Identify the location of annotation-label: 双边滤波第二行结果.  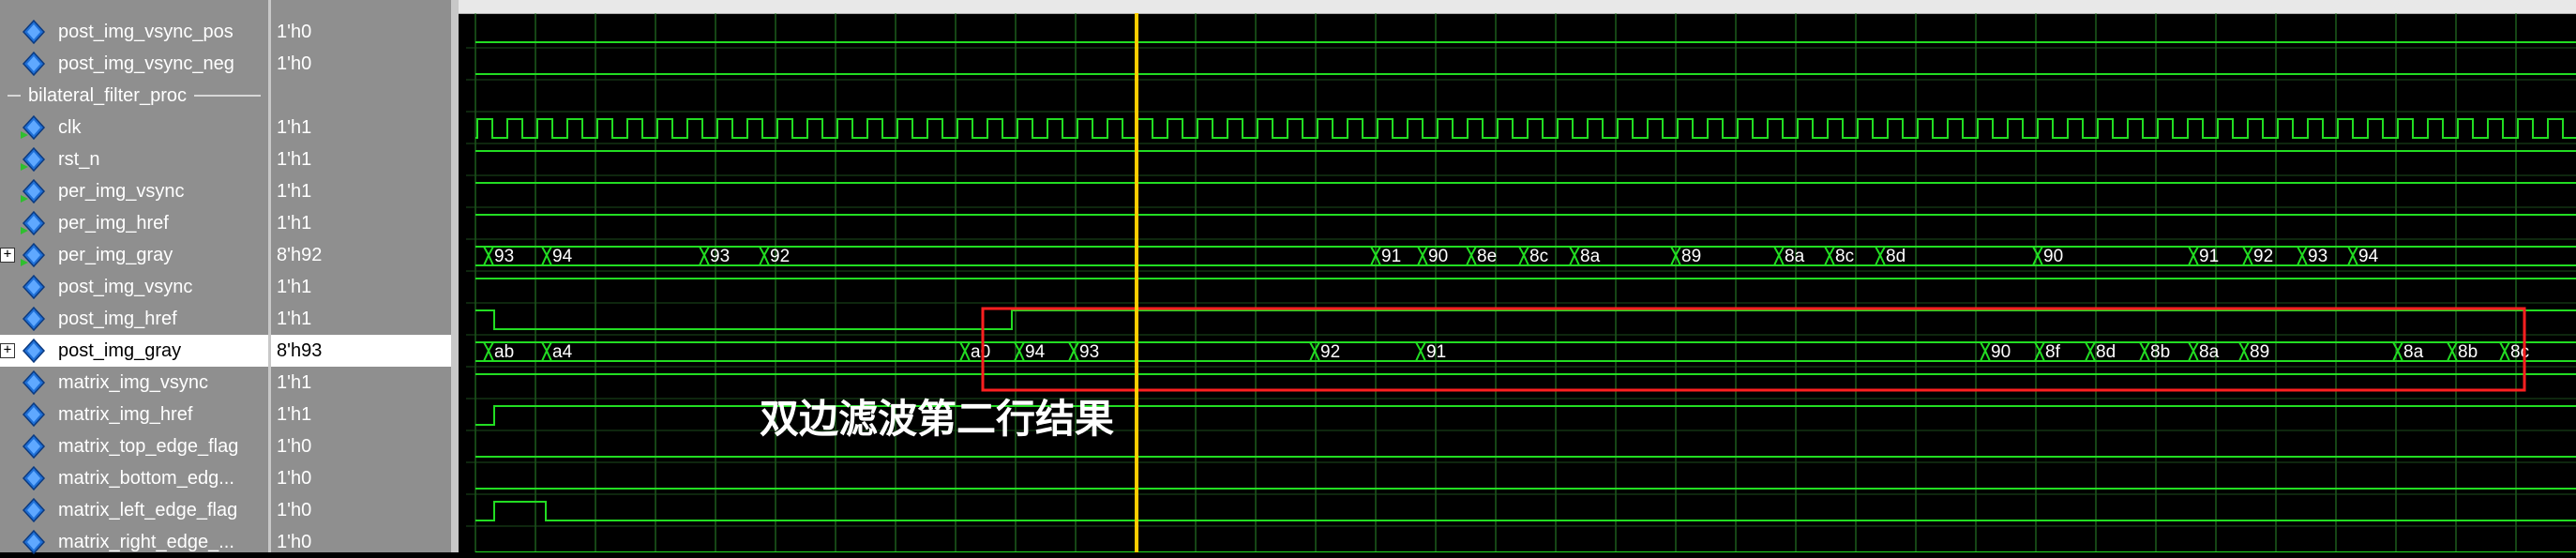
(937, 419).